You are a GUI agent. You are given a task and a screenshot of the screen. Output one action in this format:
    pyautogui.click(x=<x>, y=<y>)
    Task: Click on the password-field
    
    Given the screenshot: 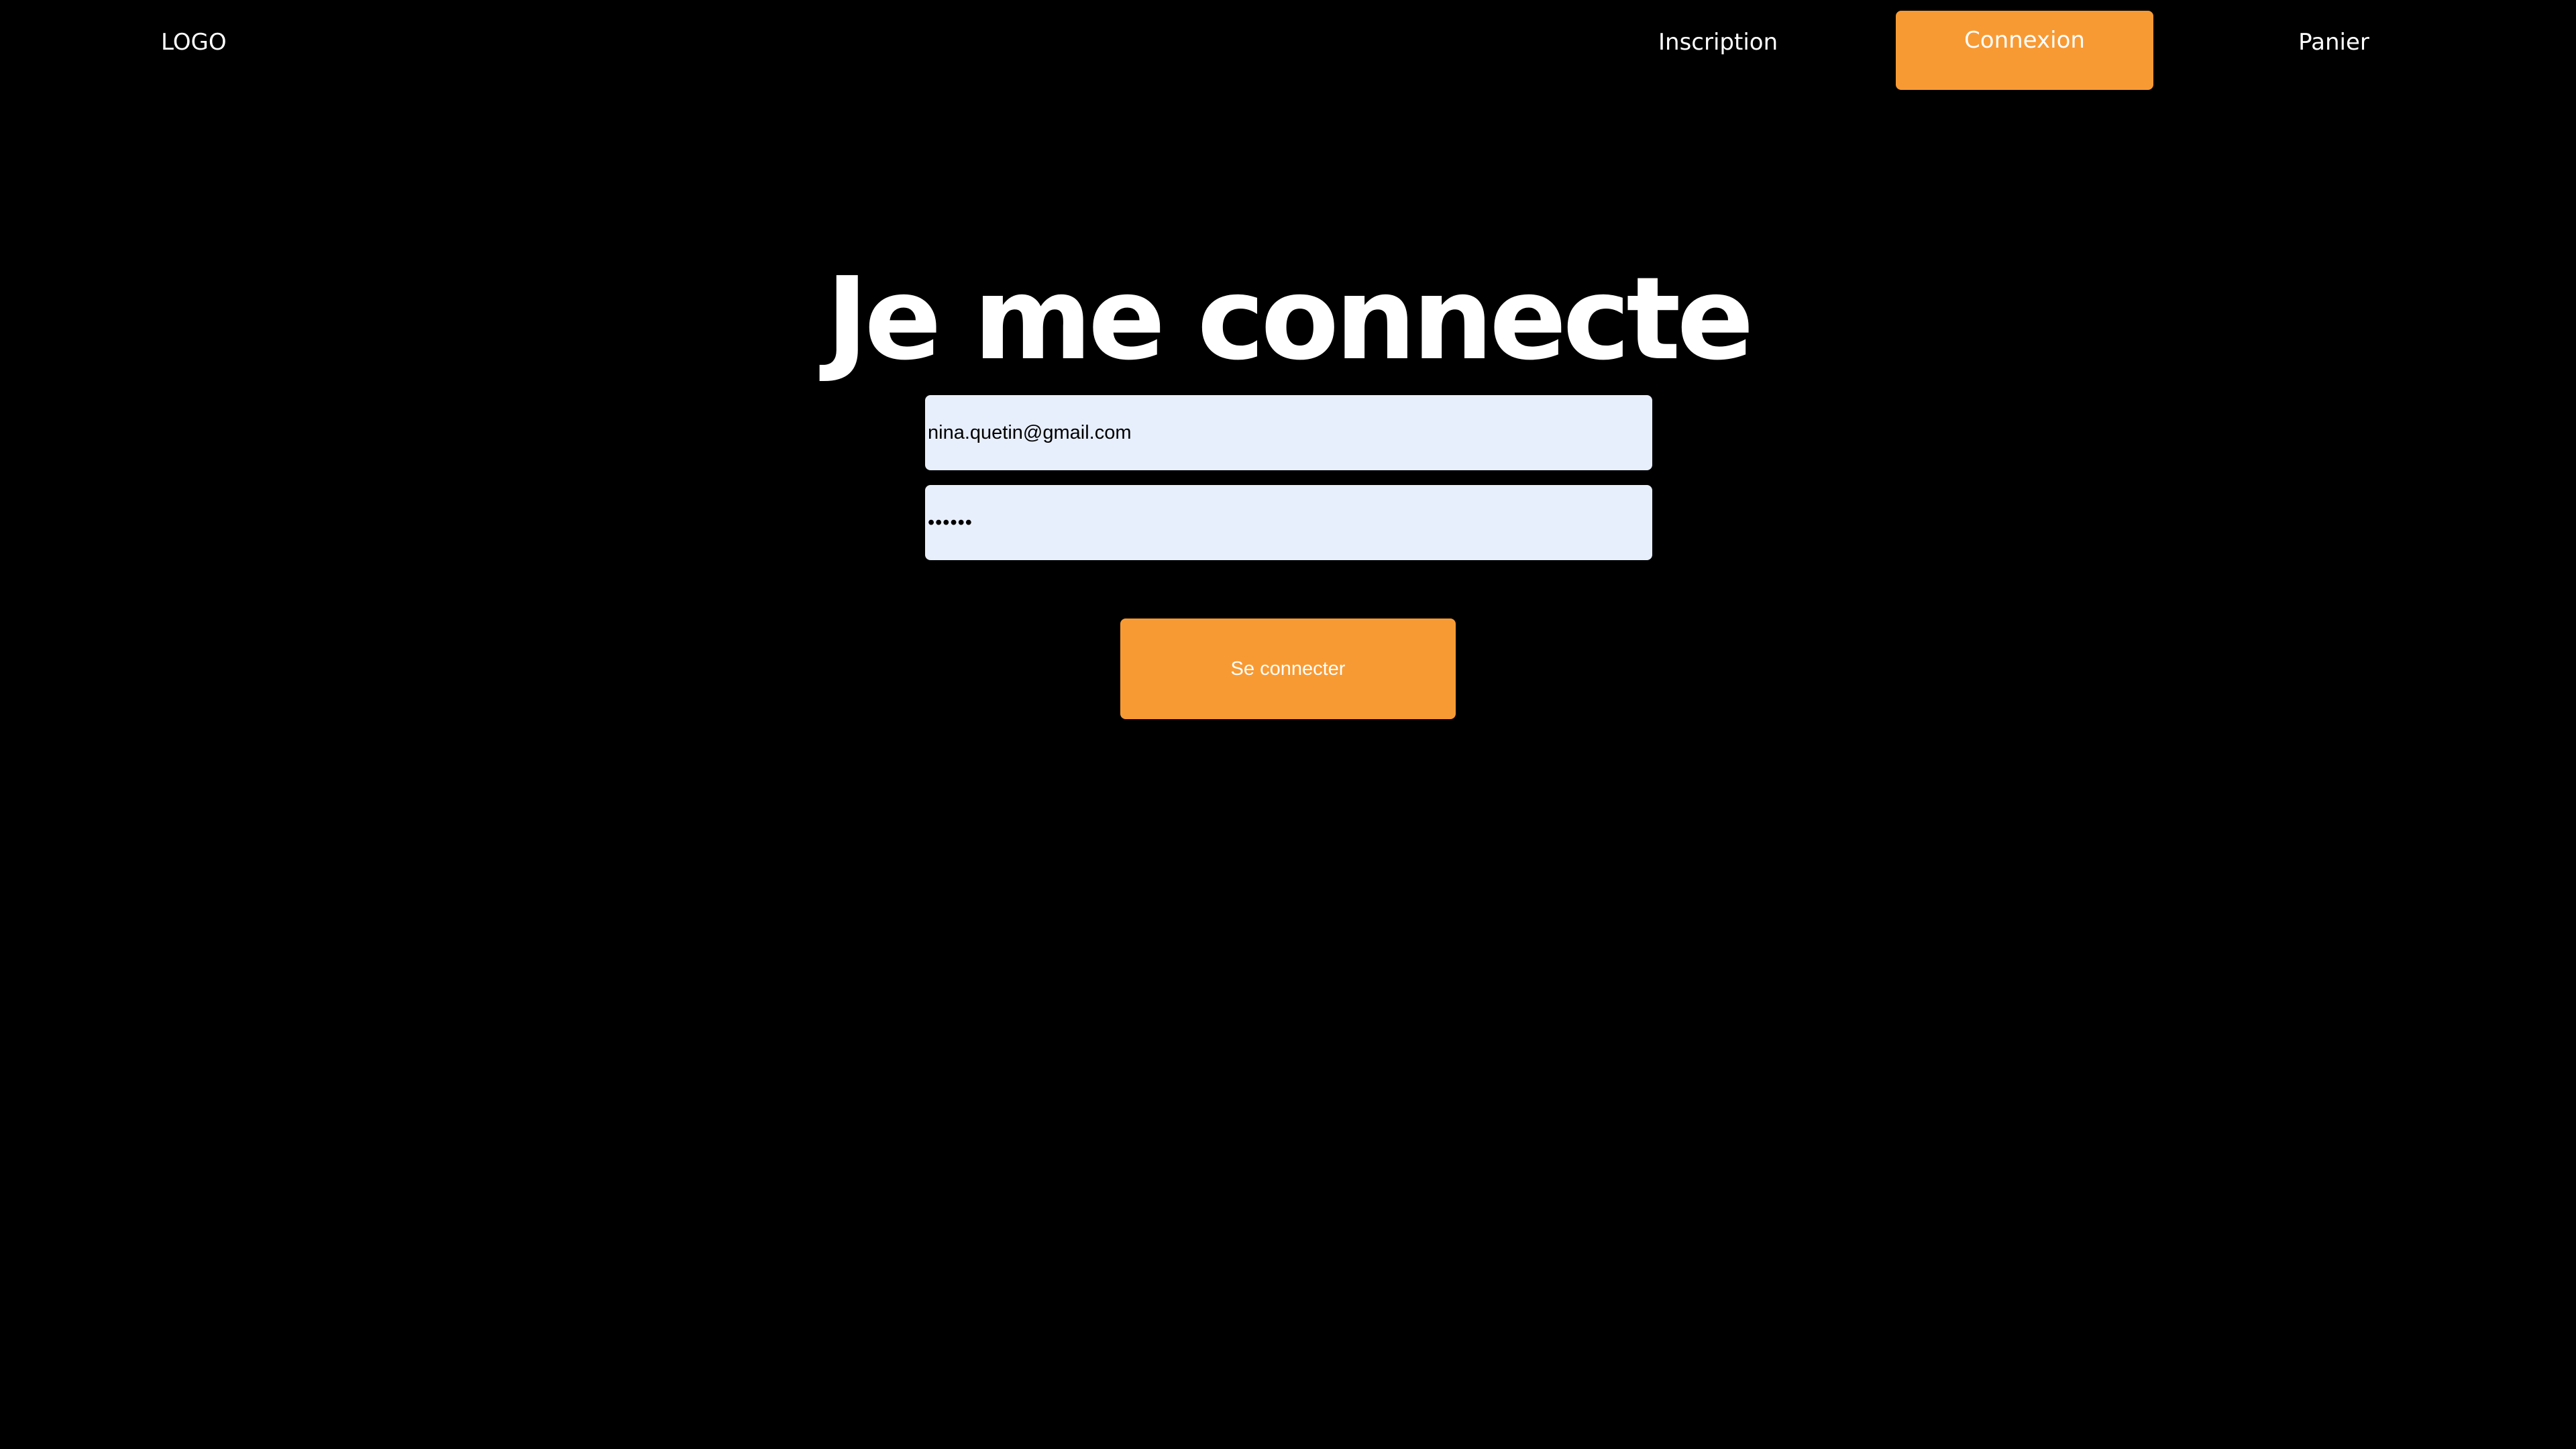 What is the action you would take?
    pyautogui.click(x=1288, y=522)
    